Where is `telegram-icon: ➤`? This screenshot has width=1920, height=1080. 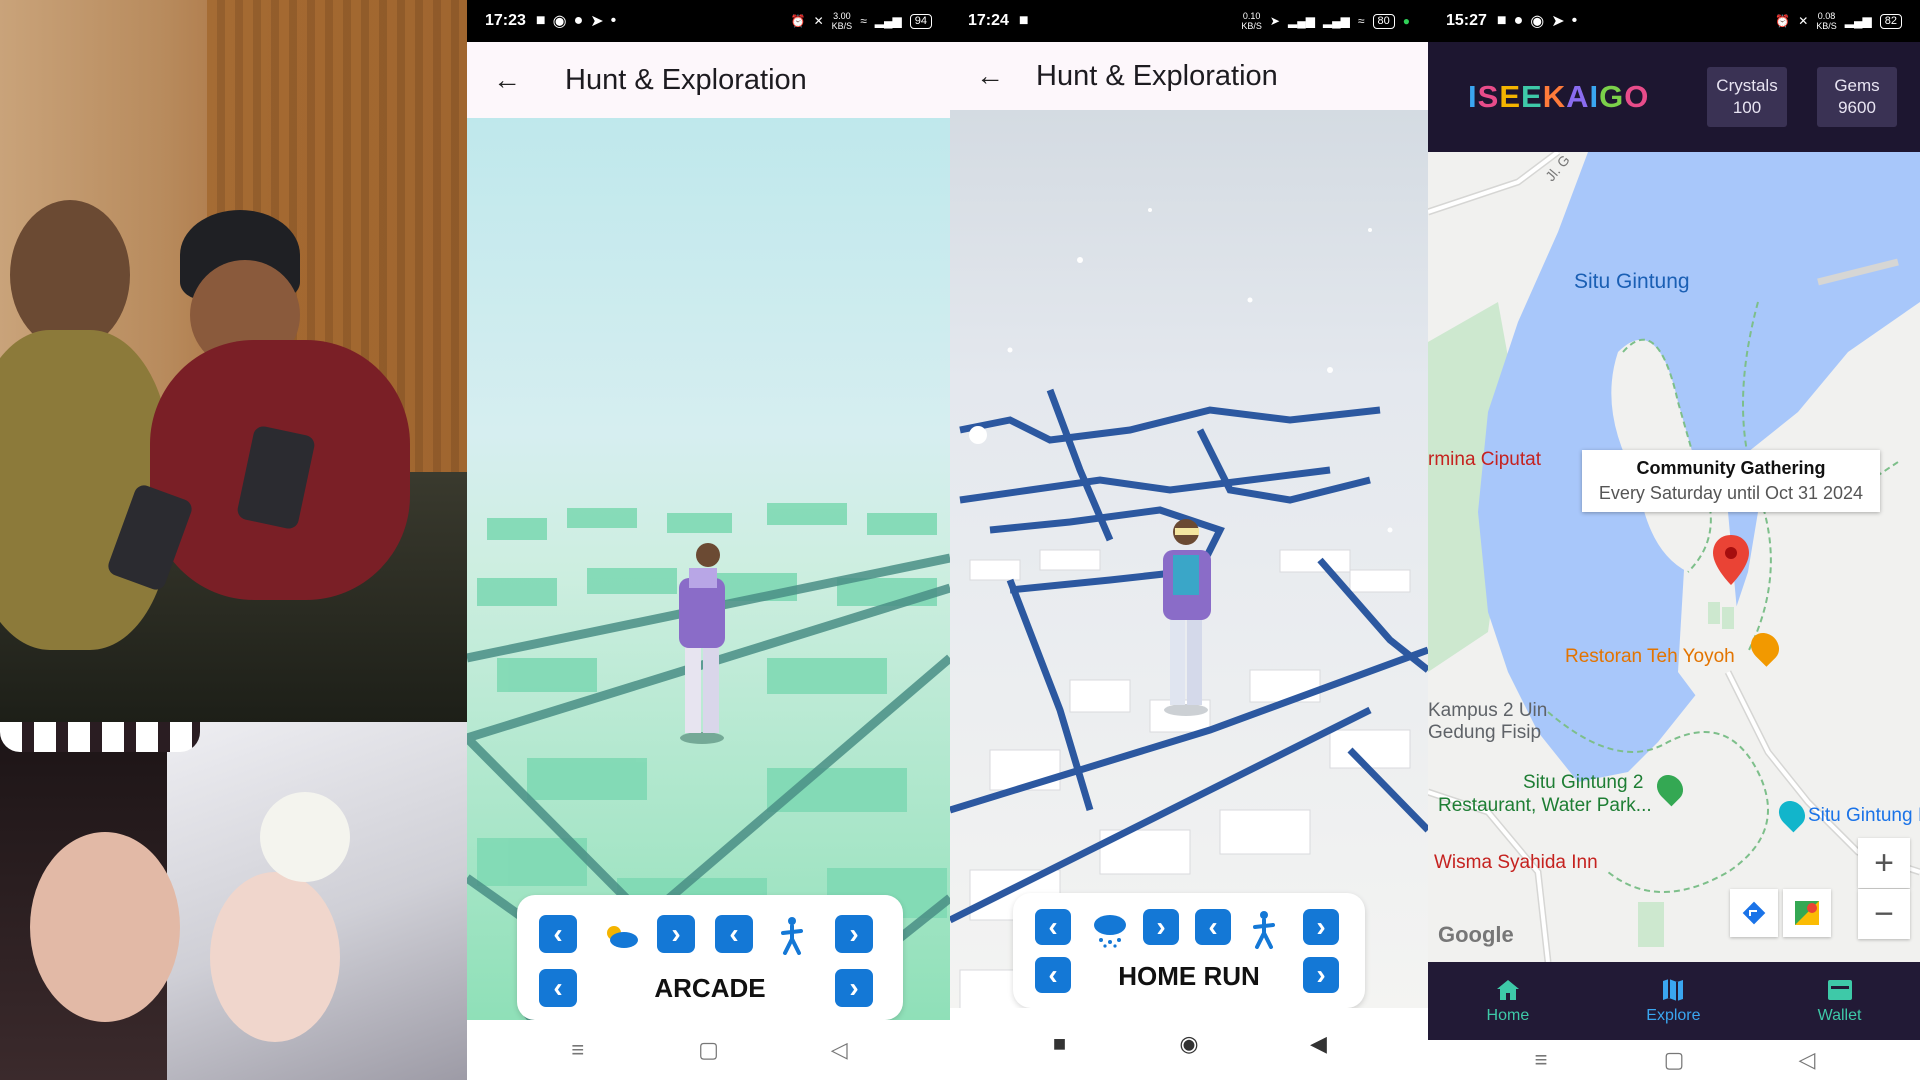 telegram-icon: ➤ is located at coordinates (597, 21).